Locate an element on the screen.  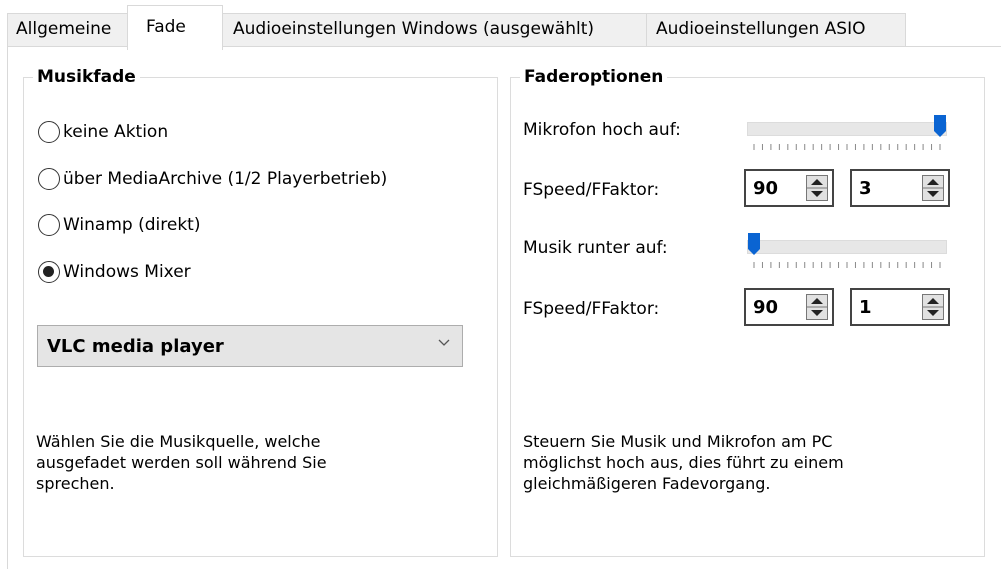
tab-audio-asio: Audioeinstellungen ASIO is located at coordinates (776, 29).